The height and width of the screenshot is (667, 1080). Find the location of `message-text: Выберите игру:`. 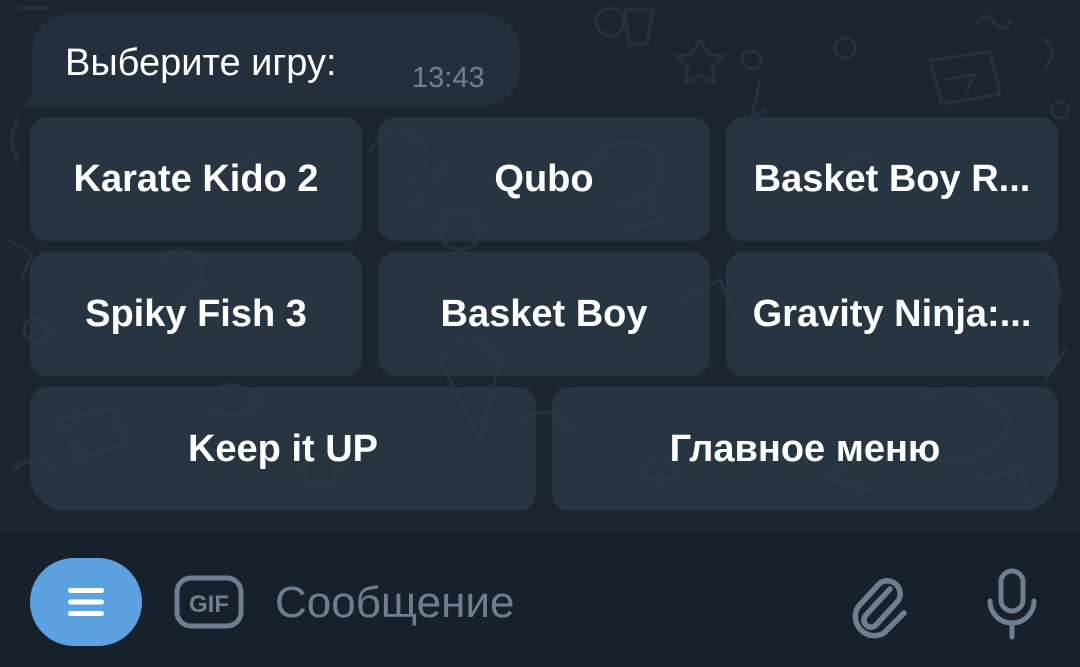

message-text: Выберите игру: is located at coordinates (201, 63).